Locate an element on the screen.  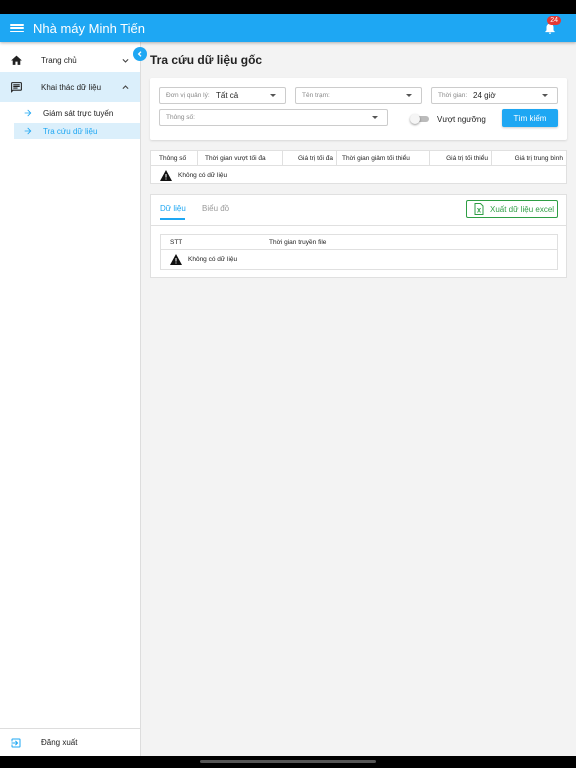
field-label: Thông số: is located at coordinates (180, 117).